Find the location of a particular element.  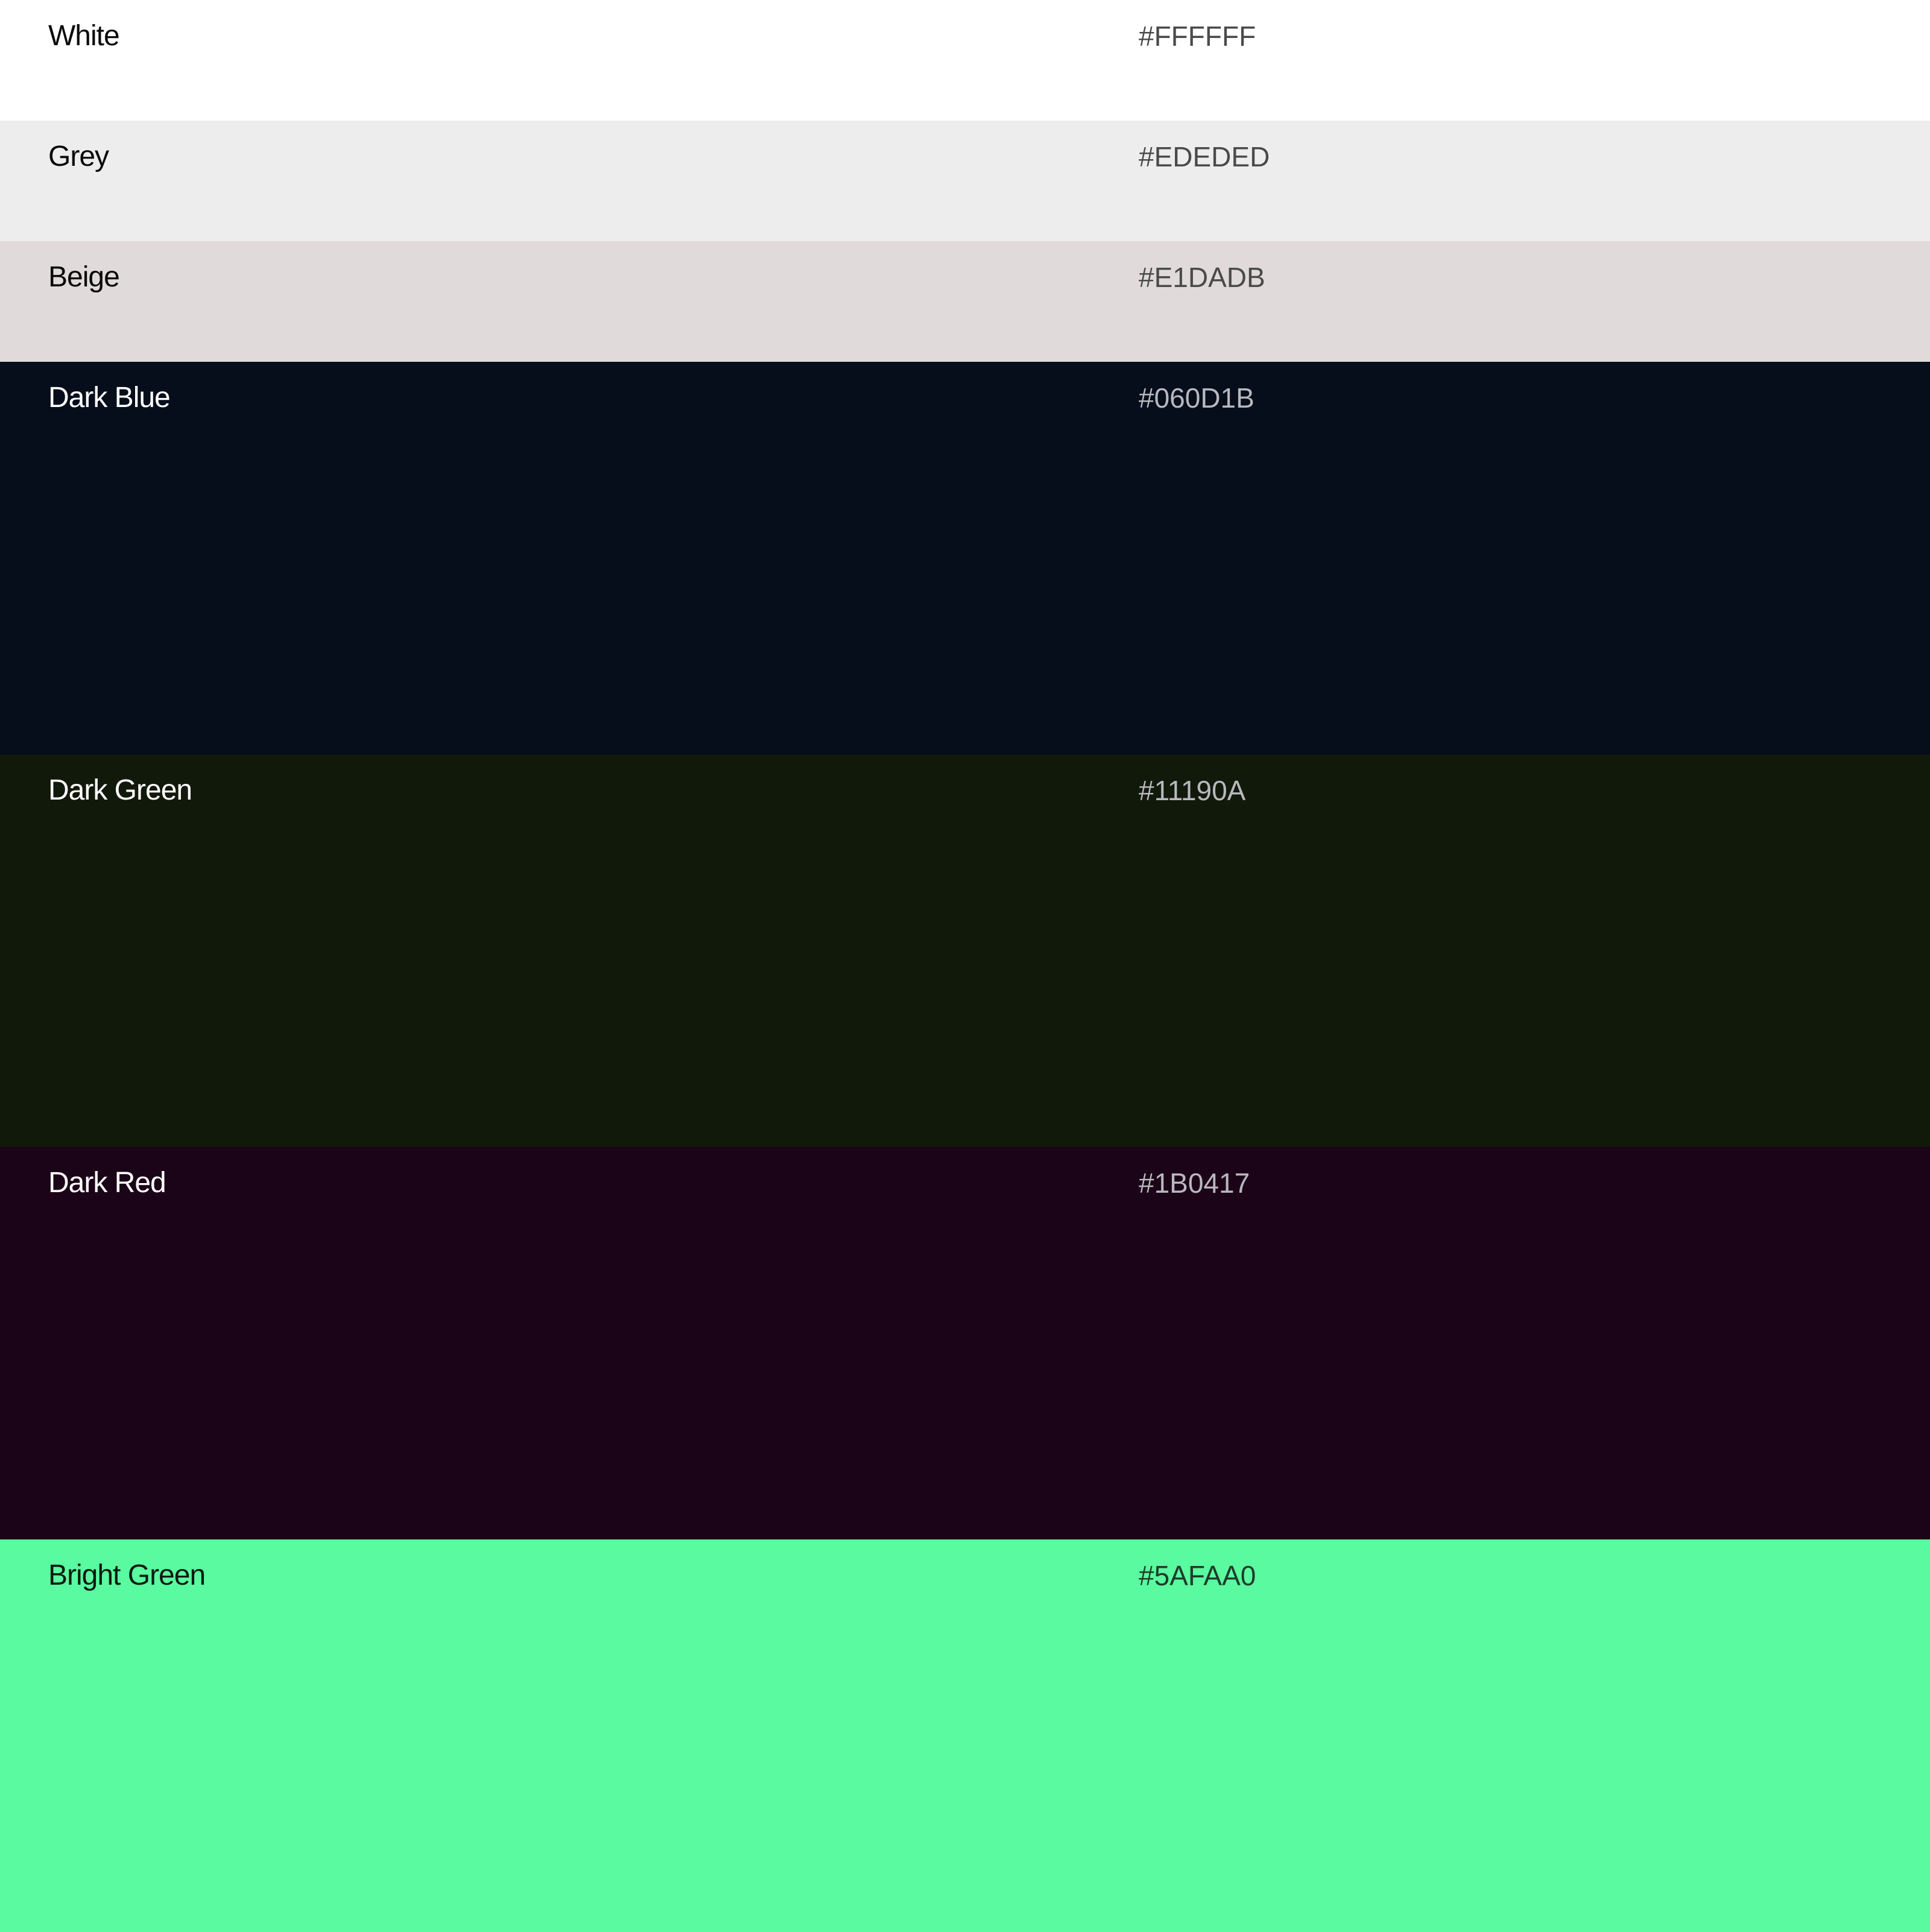

swatch-hex: #5AFAA0 is located at coordinates (1197, 1575).